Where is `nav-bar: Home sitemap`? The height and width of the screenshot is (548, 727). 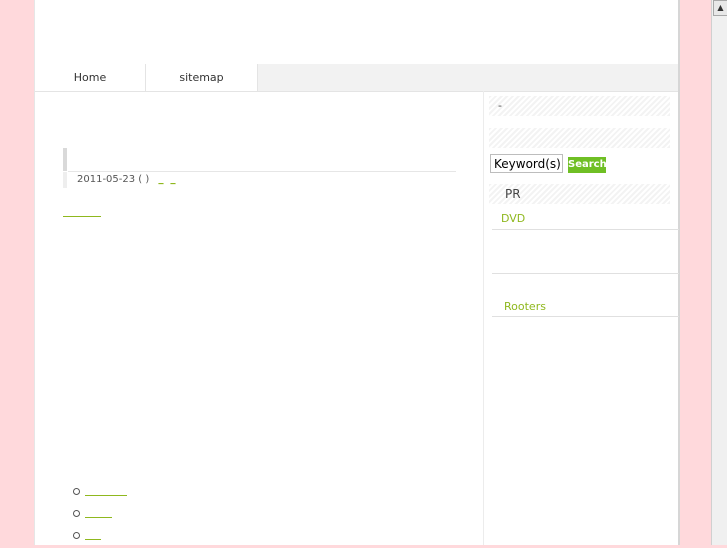 nav-bar: Home sitemap is located at coordinates (356, 78).